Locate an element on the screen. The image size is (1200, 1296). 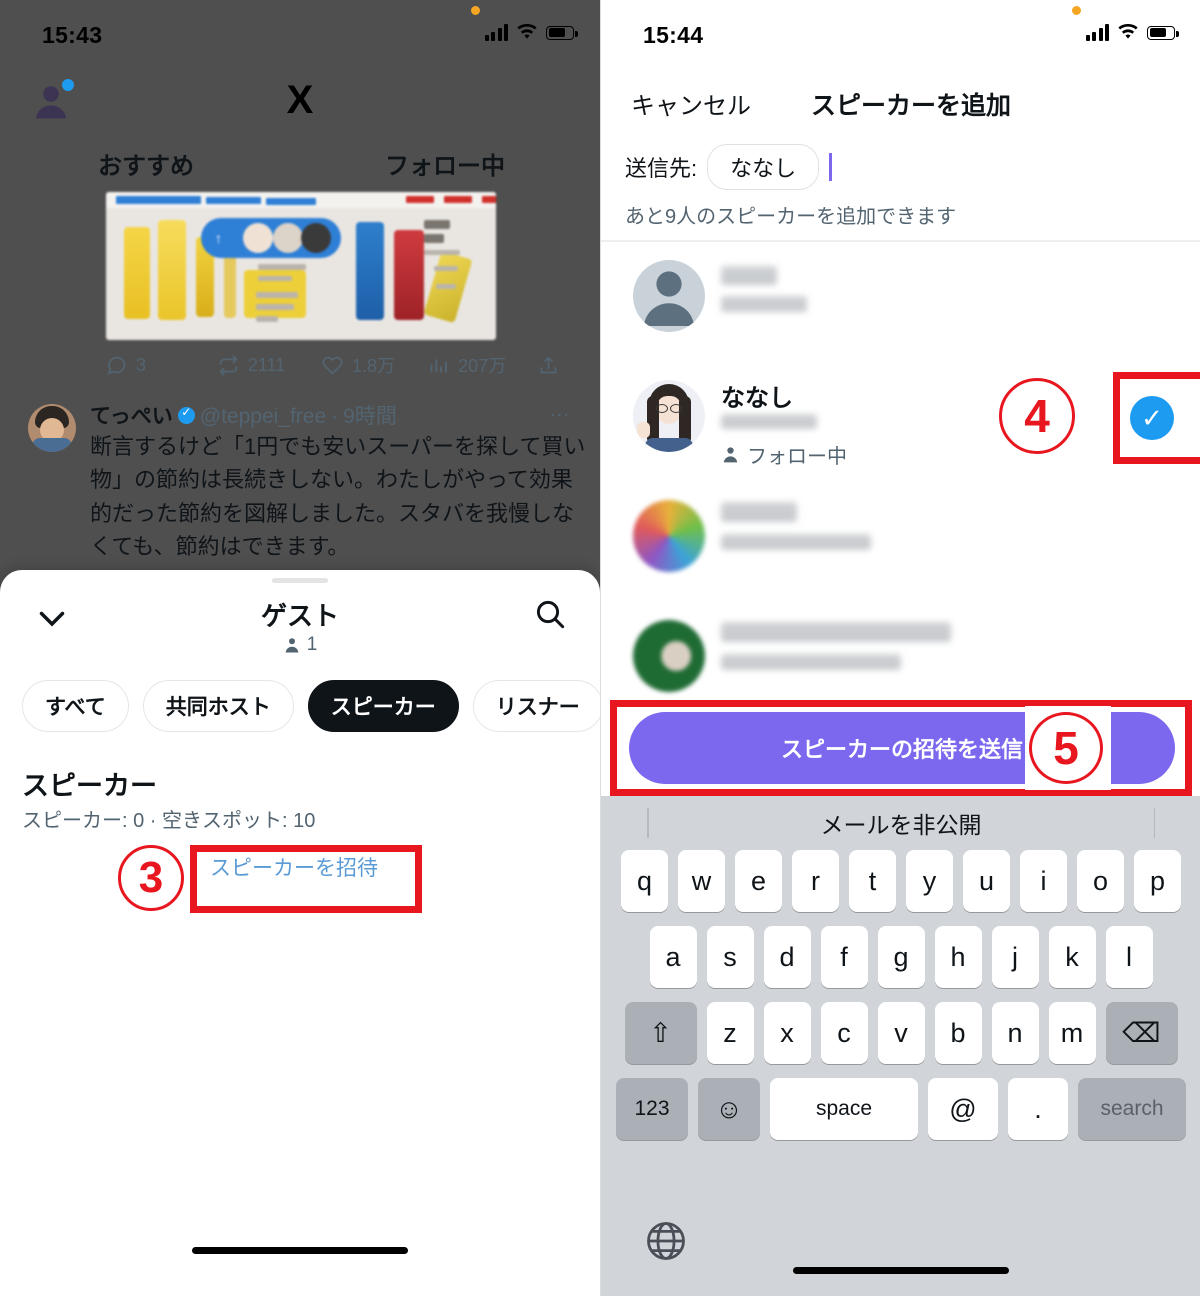
tweet-author-handle: @teppei_free is located at coordinates (263, 416).